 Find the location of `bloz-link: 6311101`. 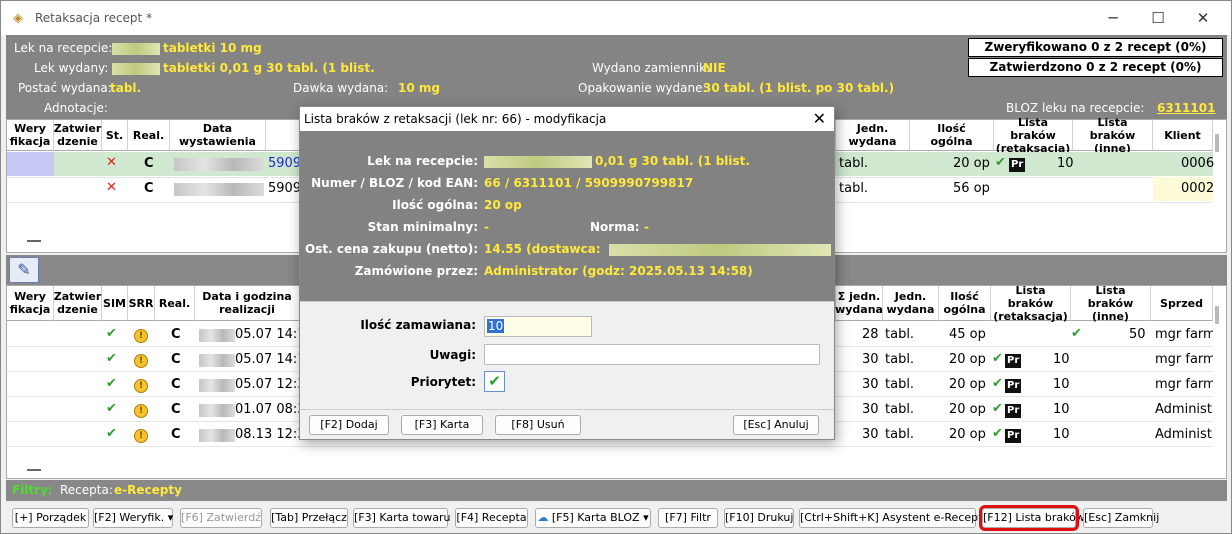

bloz-link: 6311101 is located at coordinates (1186, 108).